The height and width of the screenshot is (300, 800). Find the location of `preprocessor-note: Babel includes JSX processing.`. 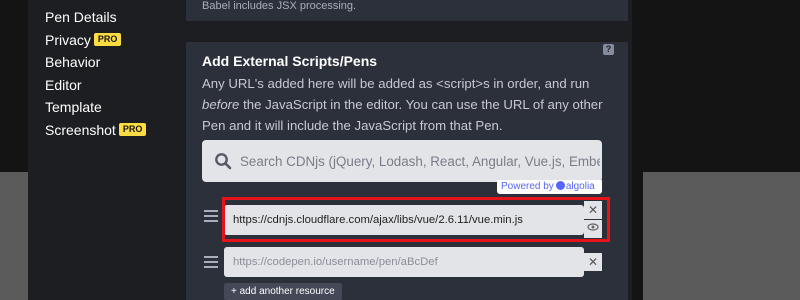

preprocessor-note: Babel includes JSX processing. is located at coordinates (279, 6).